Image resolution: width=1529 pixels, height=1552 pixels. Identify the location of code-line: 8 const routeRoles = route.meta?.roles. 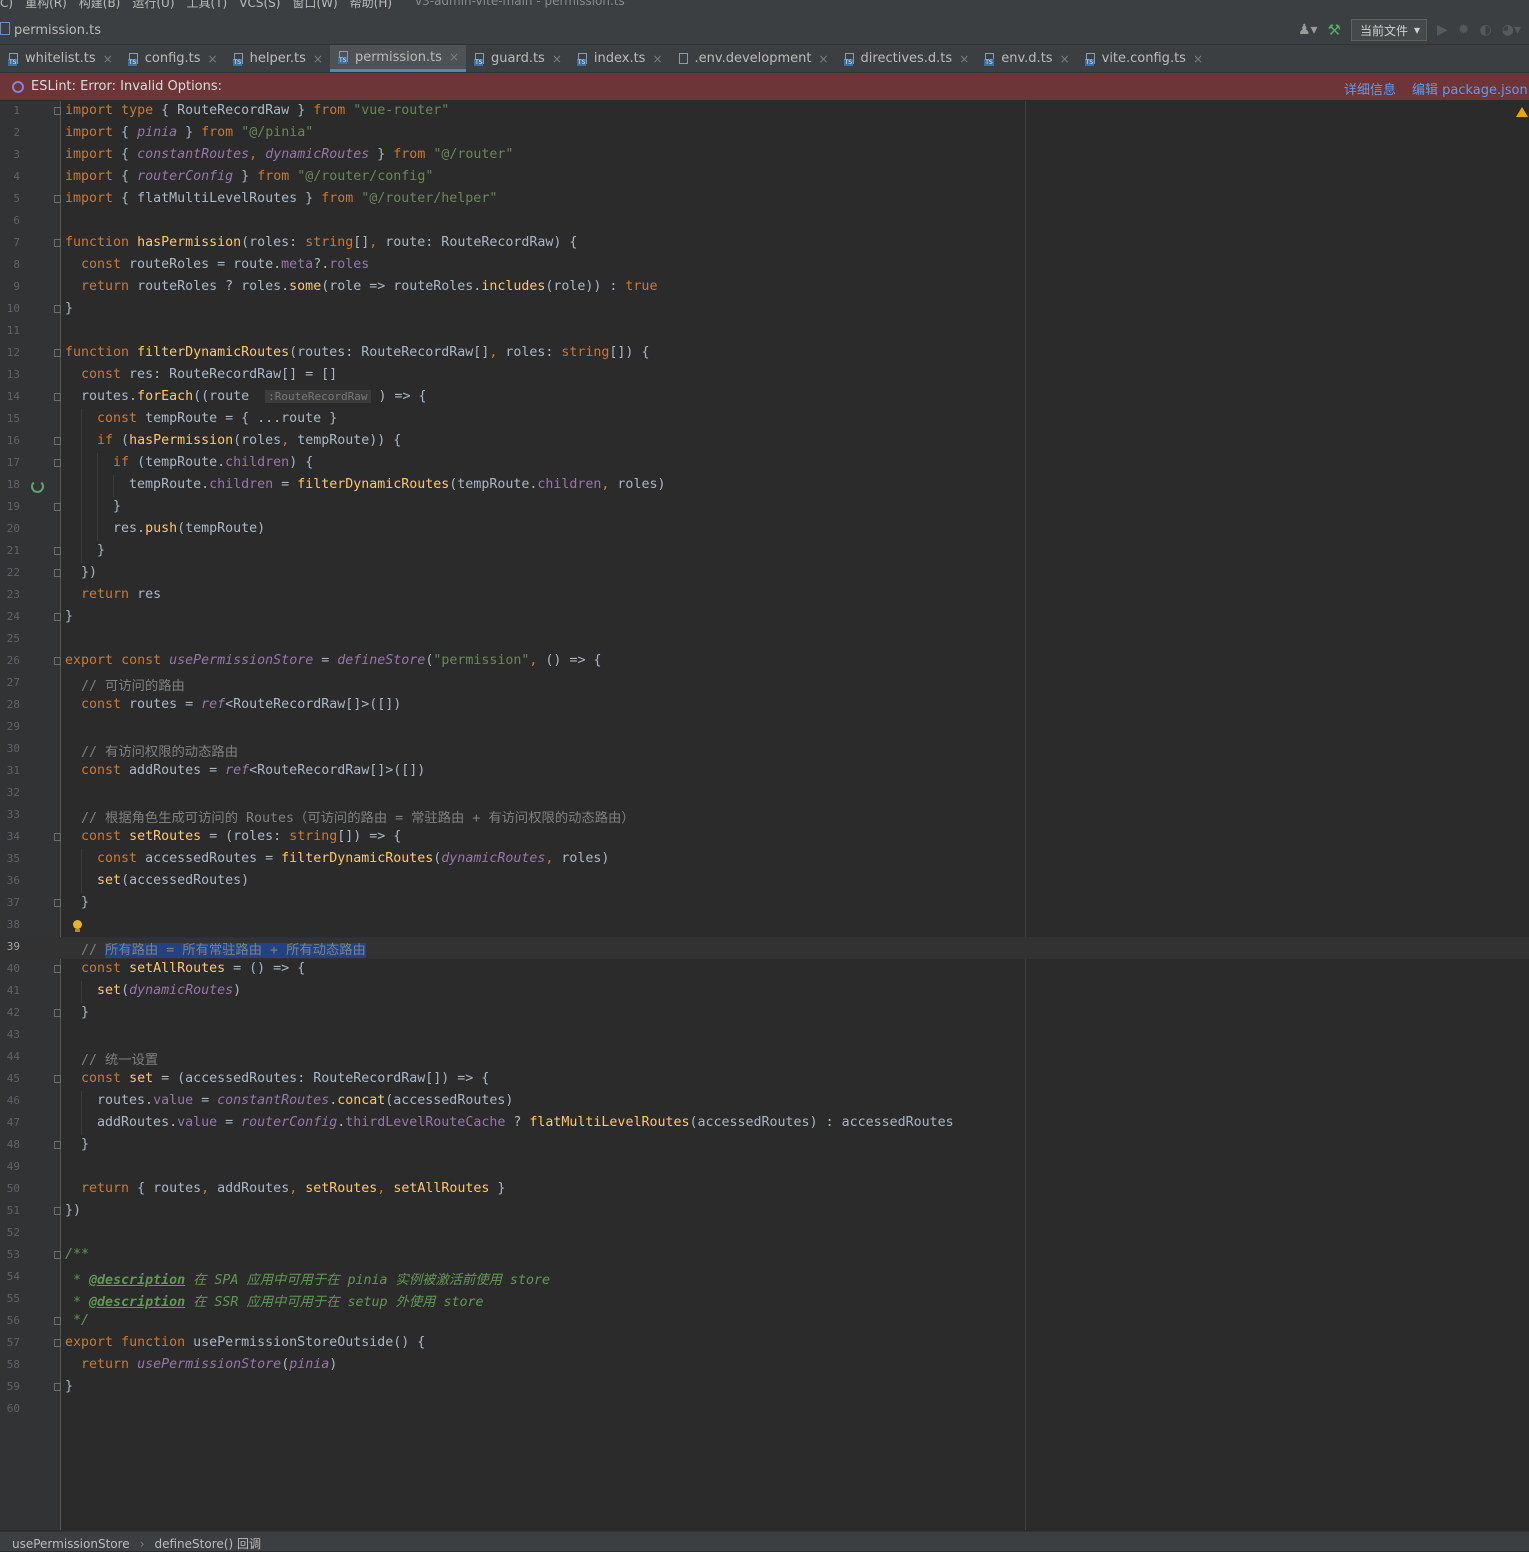
(764, 266).